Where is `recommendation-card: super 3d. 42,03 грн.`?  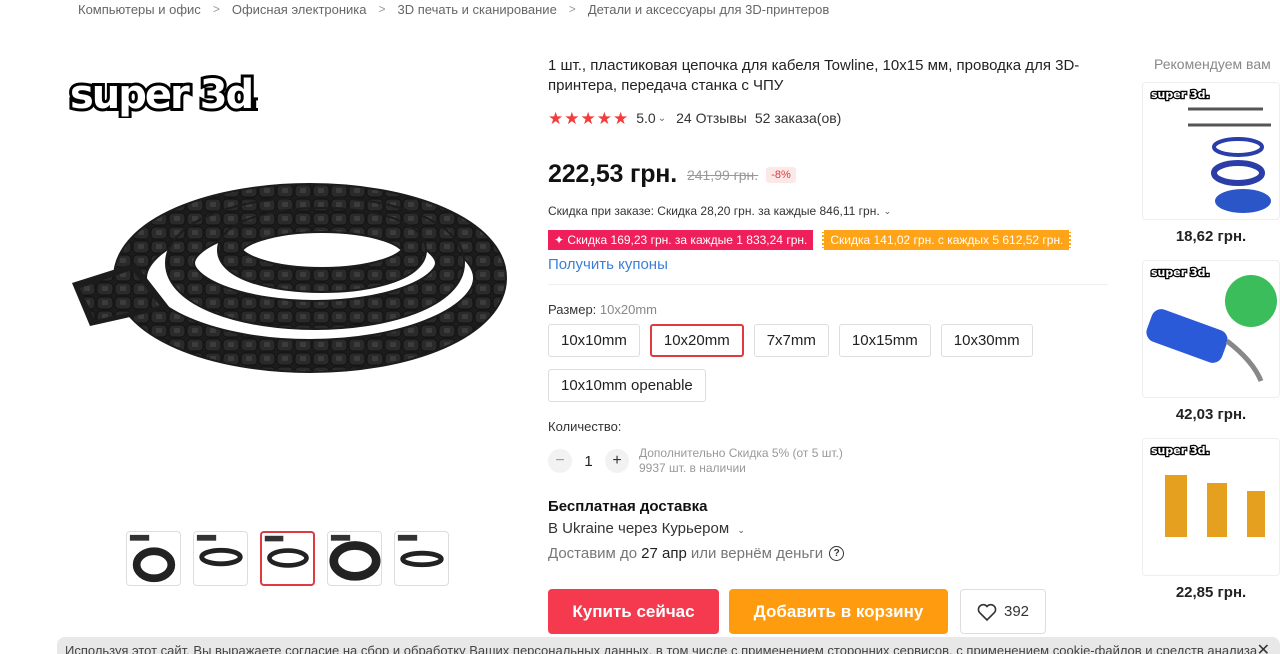 recommendation-card: super 3d. 42,03 грн. is located at coordinates (1211, 341).